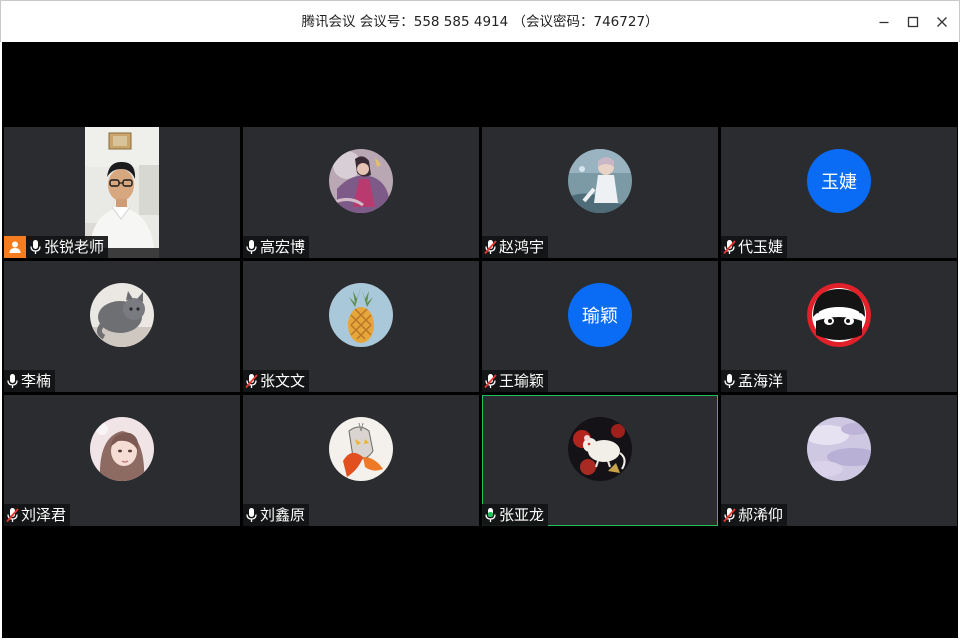  I want to click on participant-name: 刘泽君, so click(44, 515).